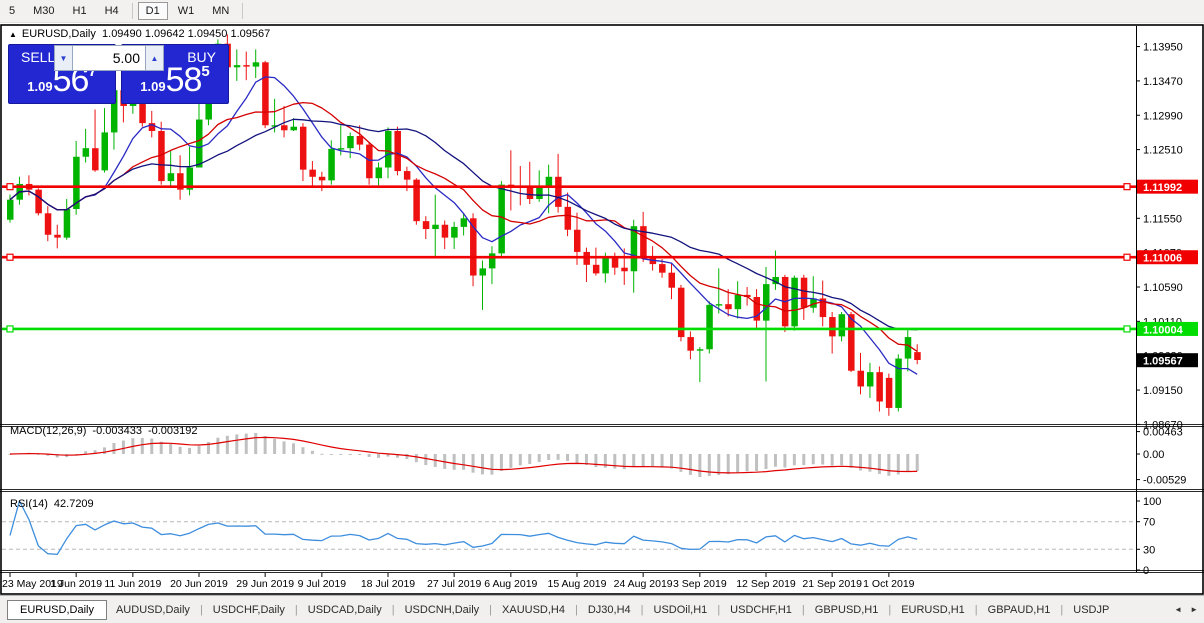  Describe the element at coordinates (1178, 609) in the screenshot. I see `tab-scroll-left-icon: ◄` at that location.